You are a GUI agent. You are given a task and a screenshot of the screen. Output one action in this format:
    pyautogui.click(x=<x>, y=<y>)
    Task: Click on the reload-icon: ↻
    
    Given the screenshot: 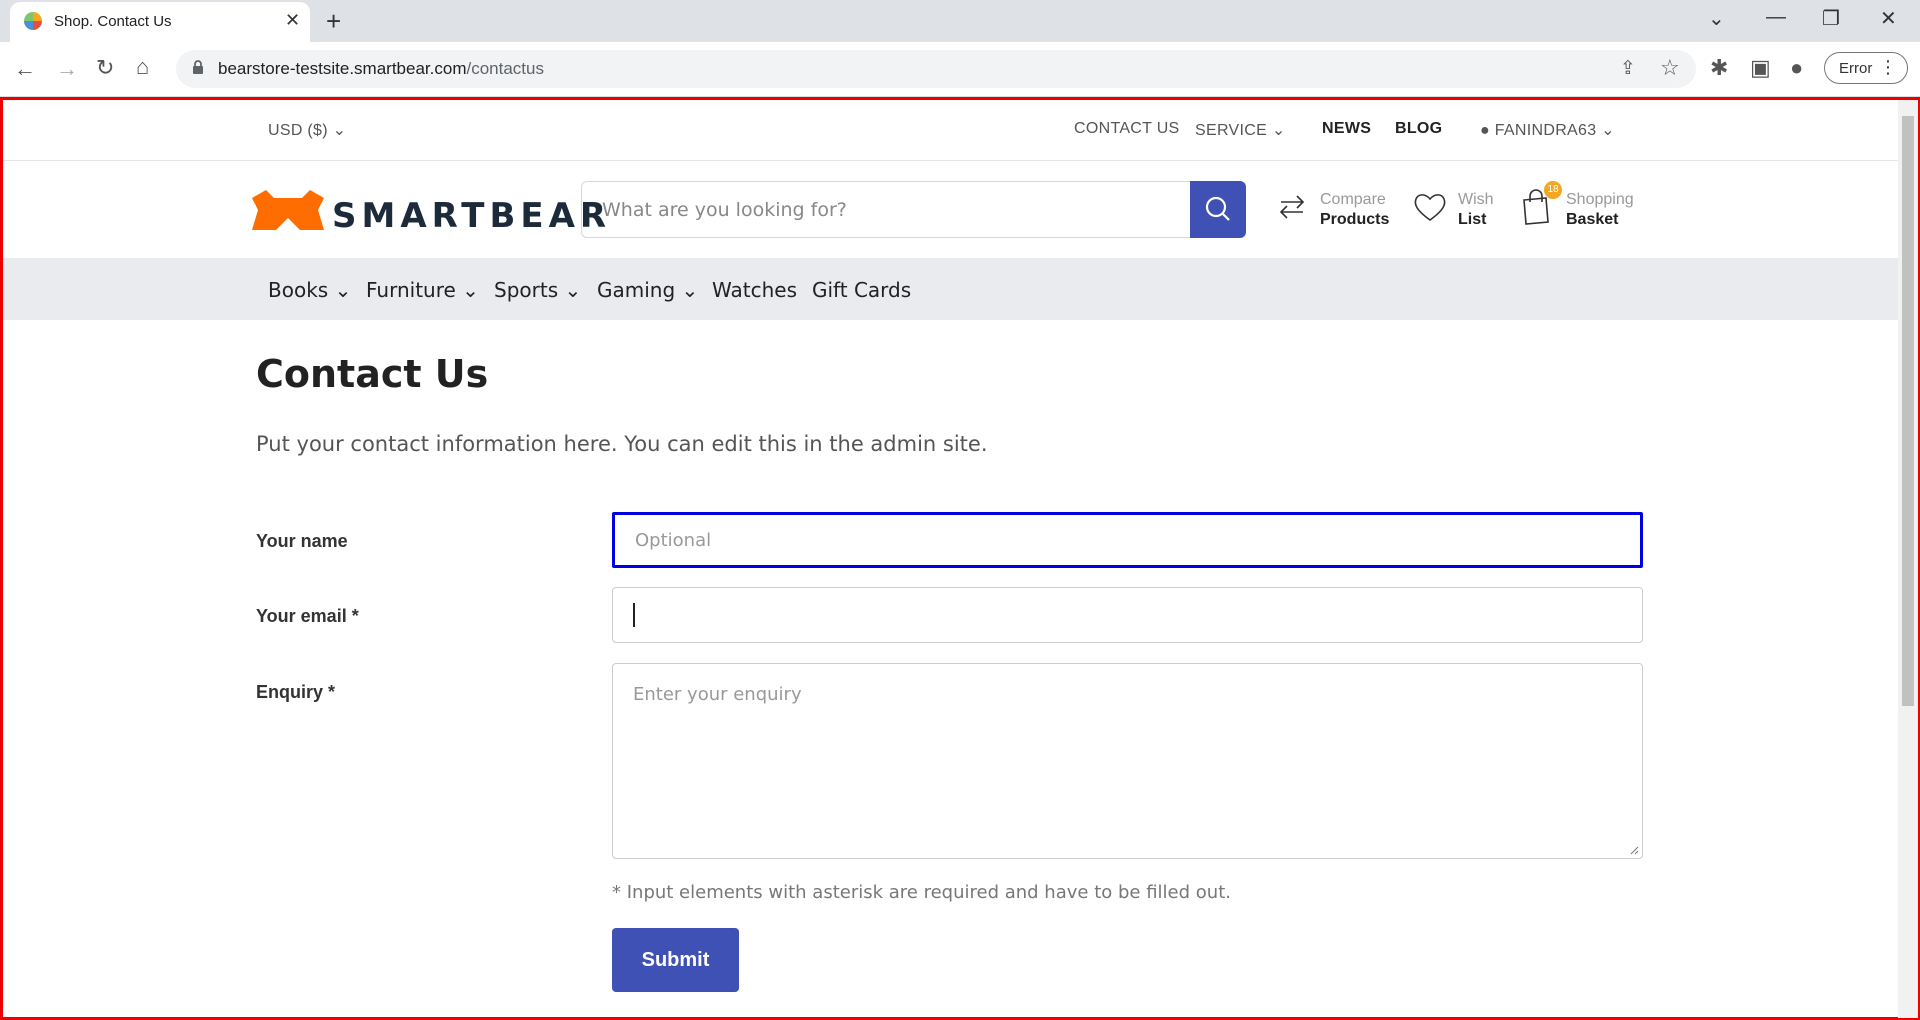 What is the action you would take?
    pyautogui.click(x=105, y=68)
    